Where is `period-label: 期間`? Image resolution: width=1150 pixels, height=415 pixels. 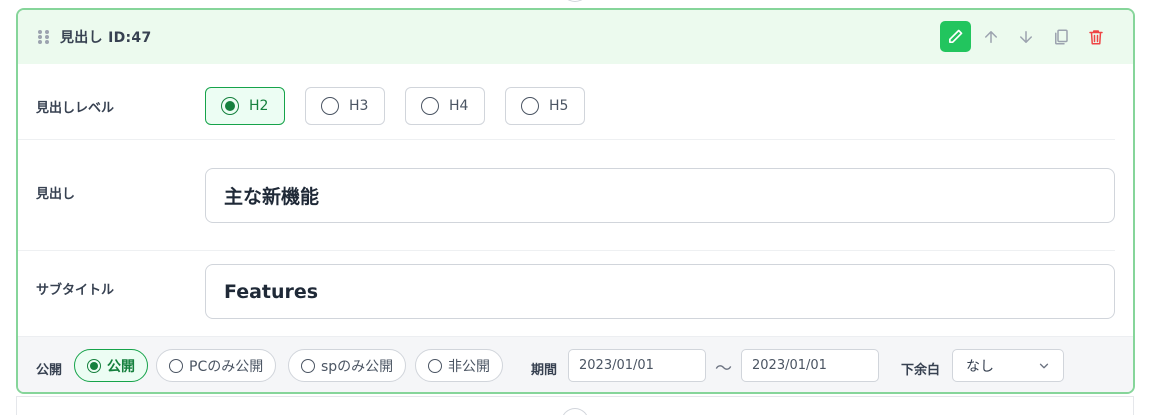 period-label: 期間 is located at coordinates (544, 370).